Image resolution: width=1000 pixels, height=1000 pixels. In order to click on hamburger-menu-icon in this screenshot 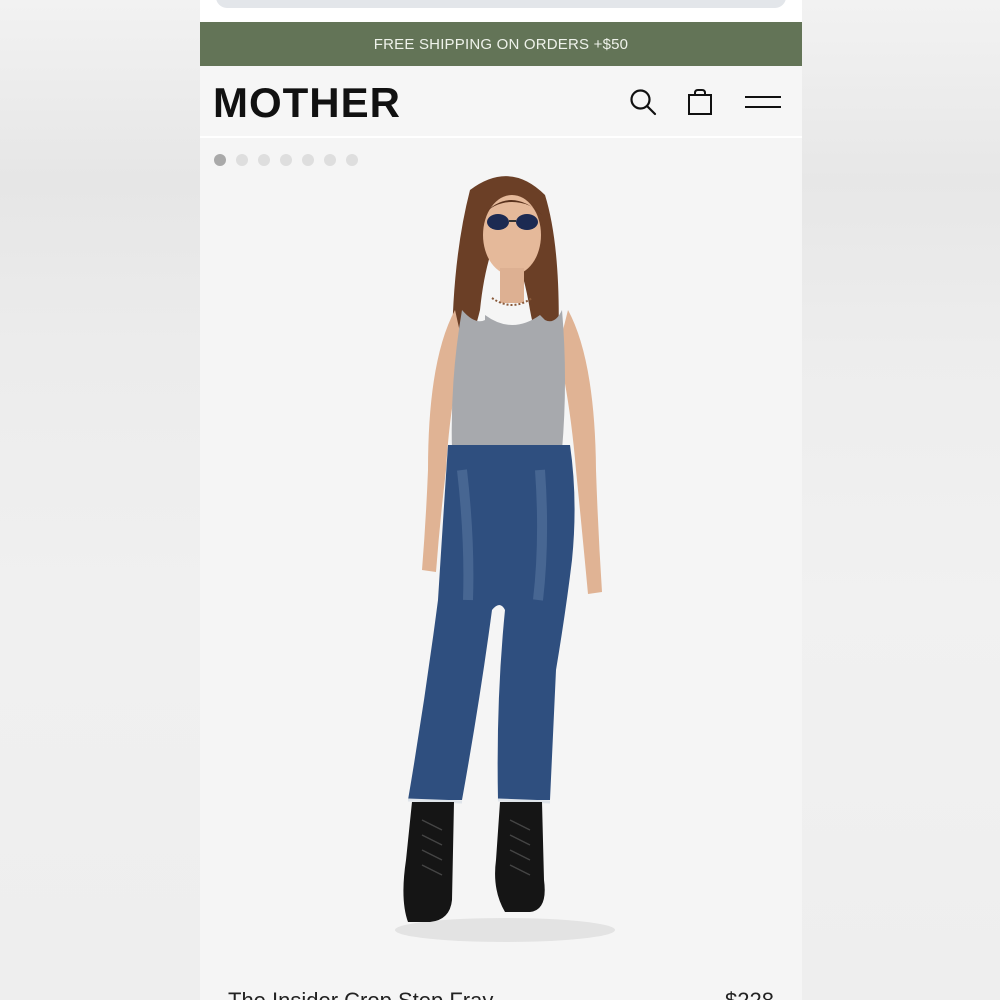, I will do `click(763, 102)`.